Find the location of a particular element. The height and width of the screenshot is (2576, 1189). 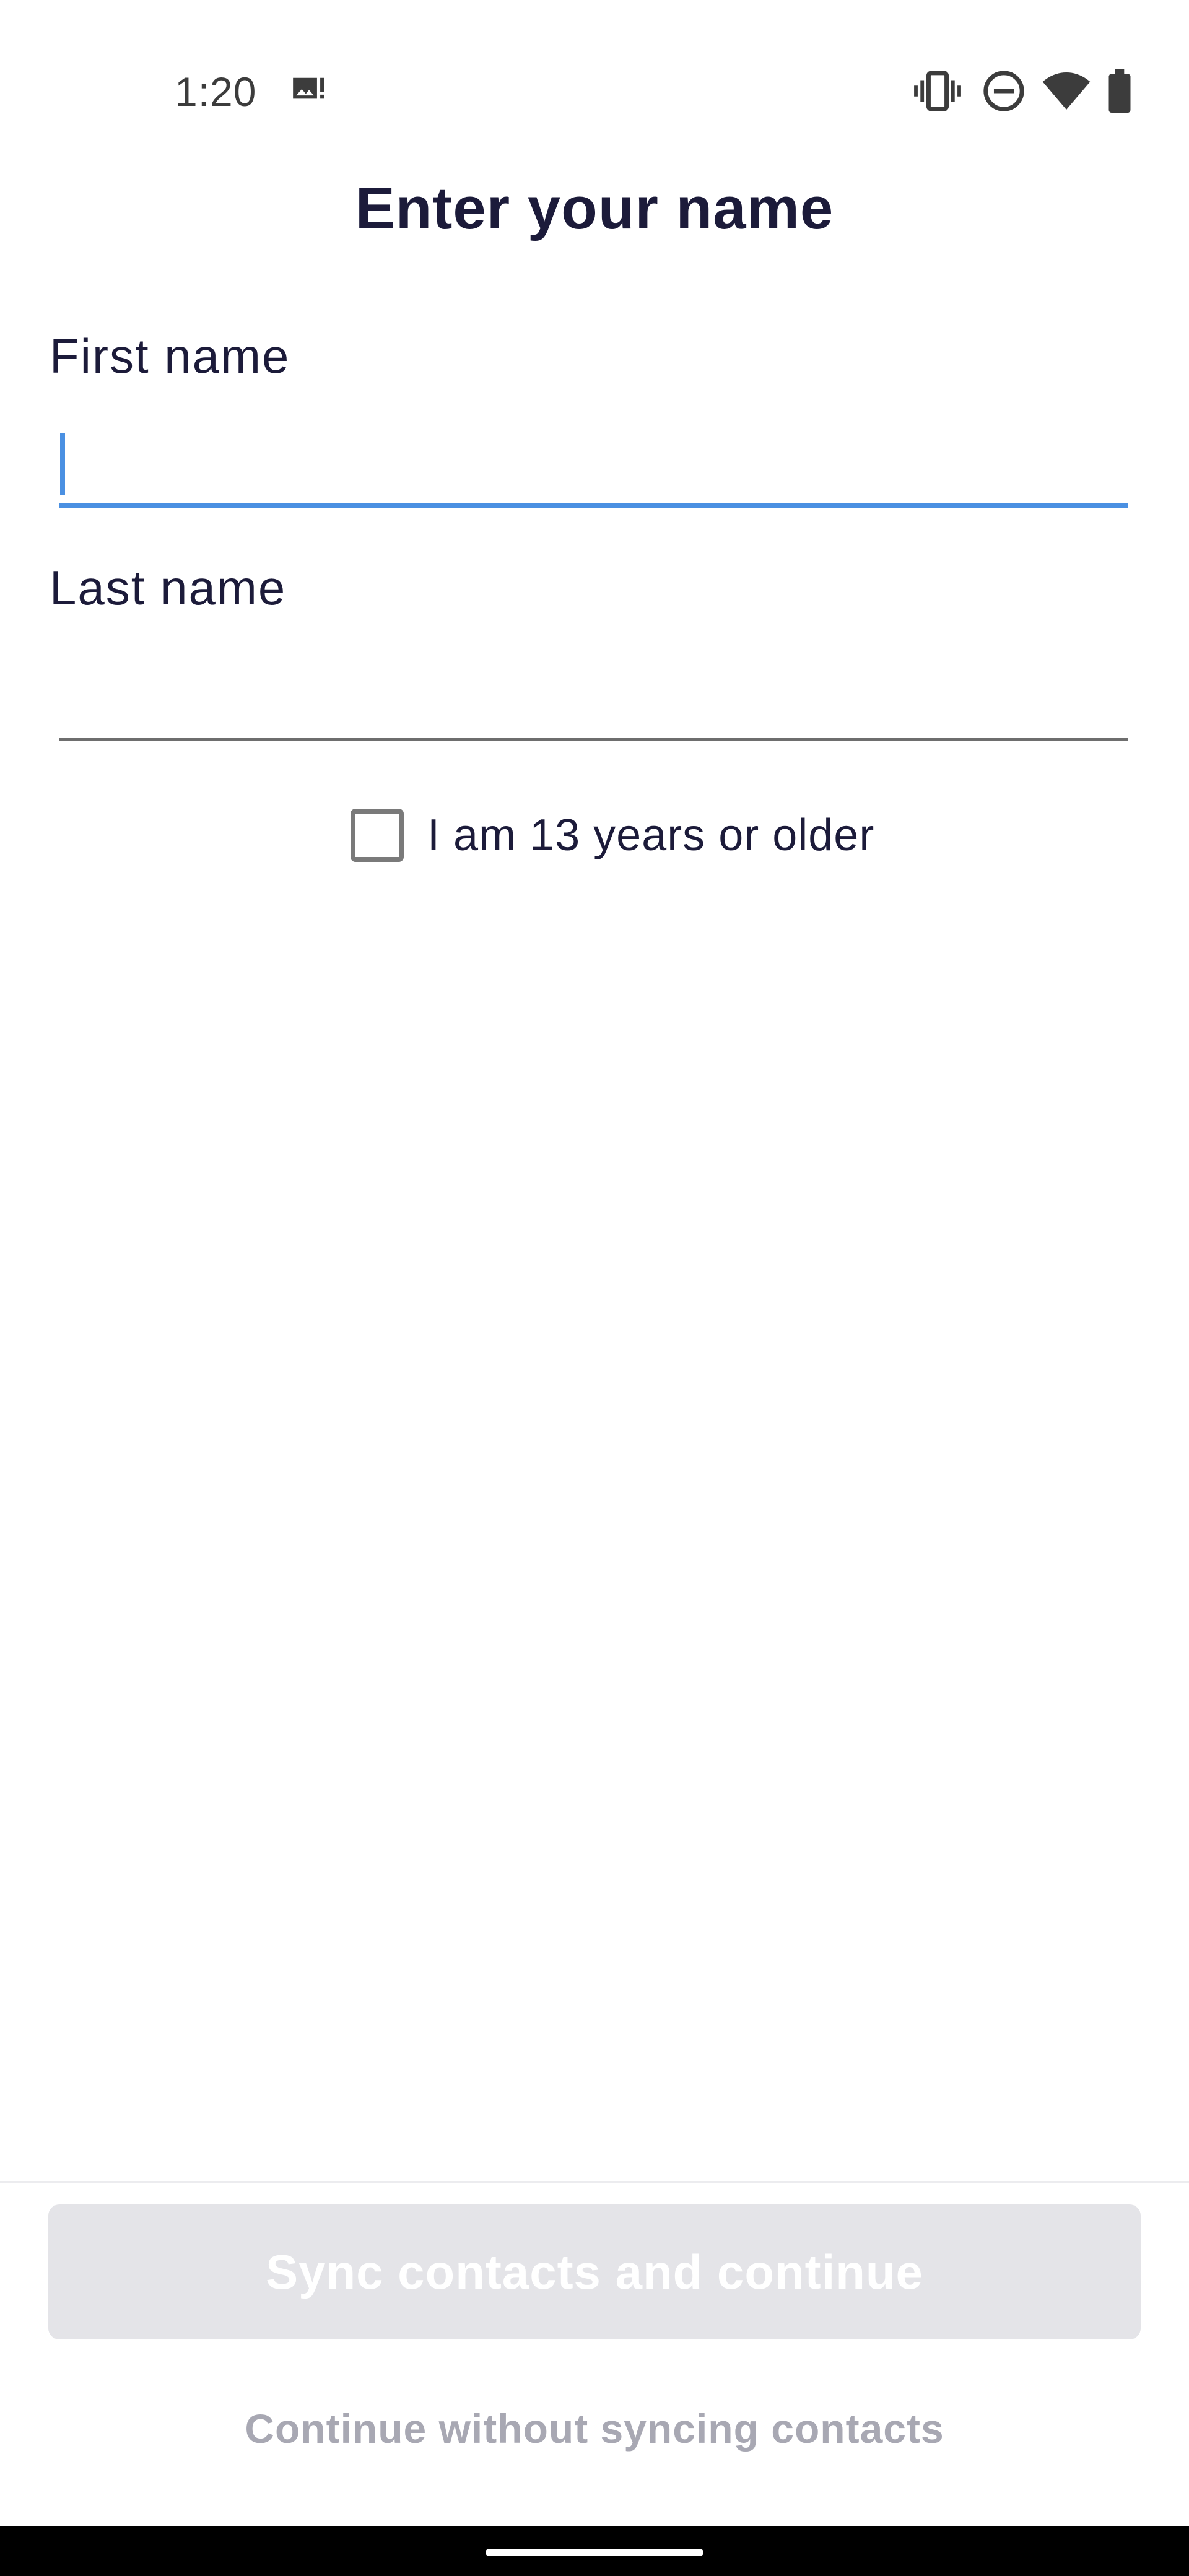

footer-divider is located at coordinates (594, 2182).